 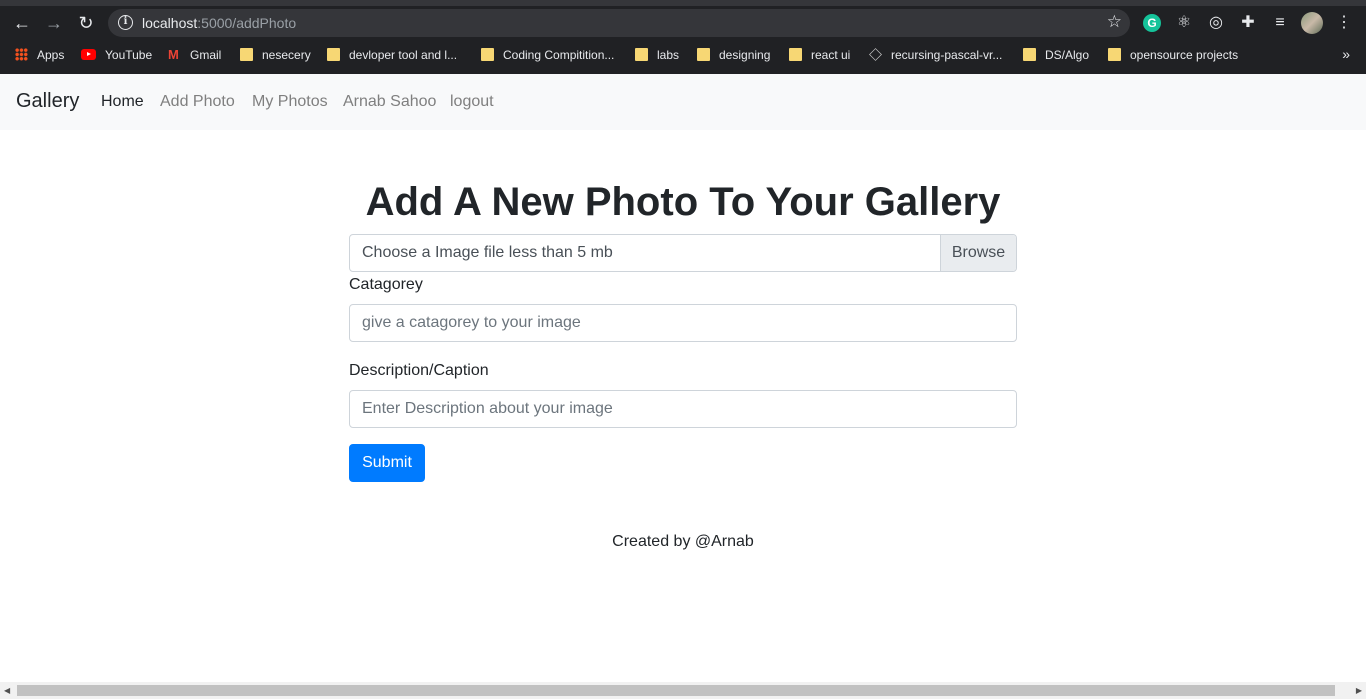 What do you see at coordinates (683, 3) in the screenshot?
I see `tab-strip` at bounding box center [683, 3].